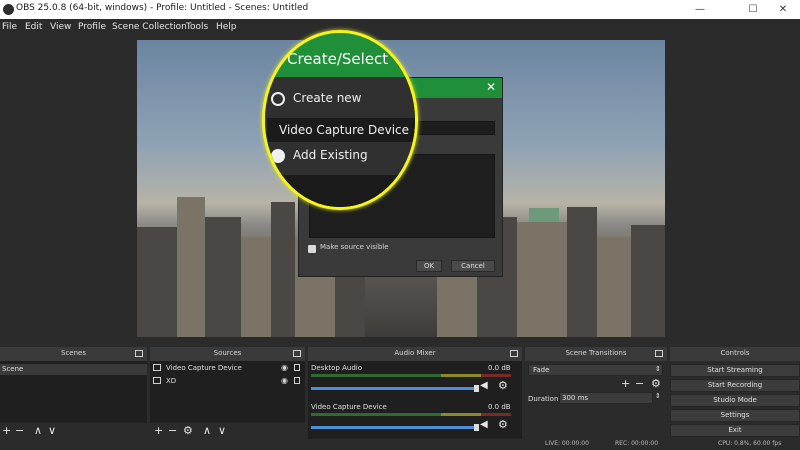 This screenshot has height=450, width=800. I want to click on menu-scene-collection: Scene Collection, so click(149, 27).